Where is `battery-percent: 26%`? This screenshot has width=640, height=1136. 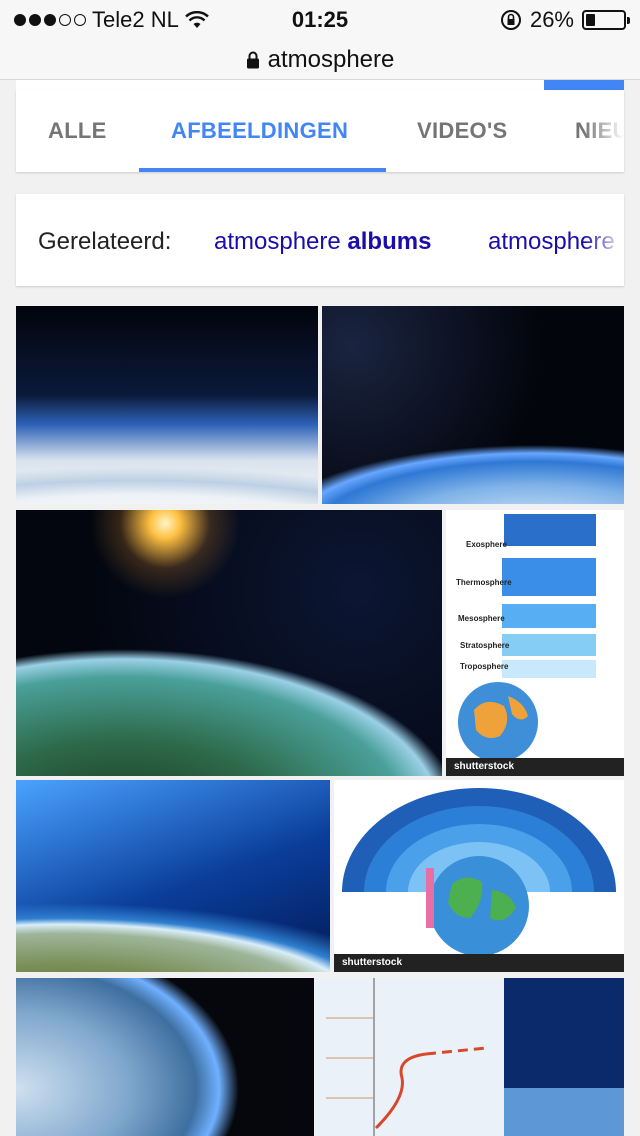 battery-percent: 26% is located at coordinates (551, 19).